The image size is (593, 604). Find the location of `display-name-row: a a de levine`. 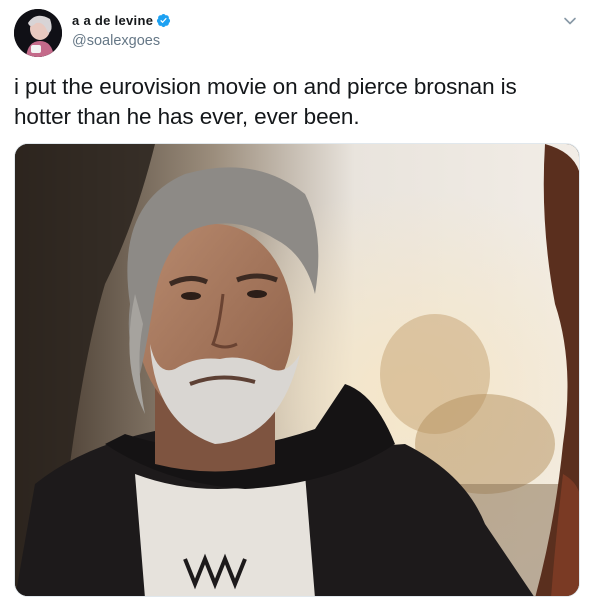

display-name-row: a a de levine is located at coordinates (121, 20).